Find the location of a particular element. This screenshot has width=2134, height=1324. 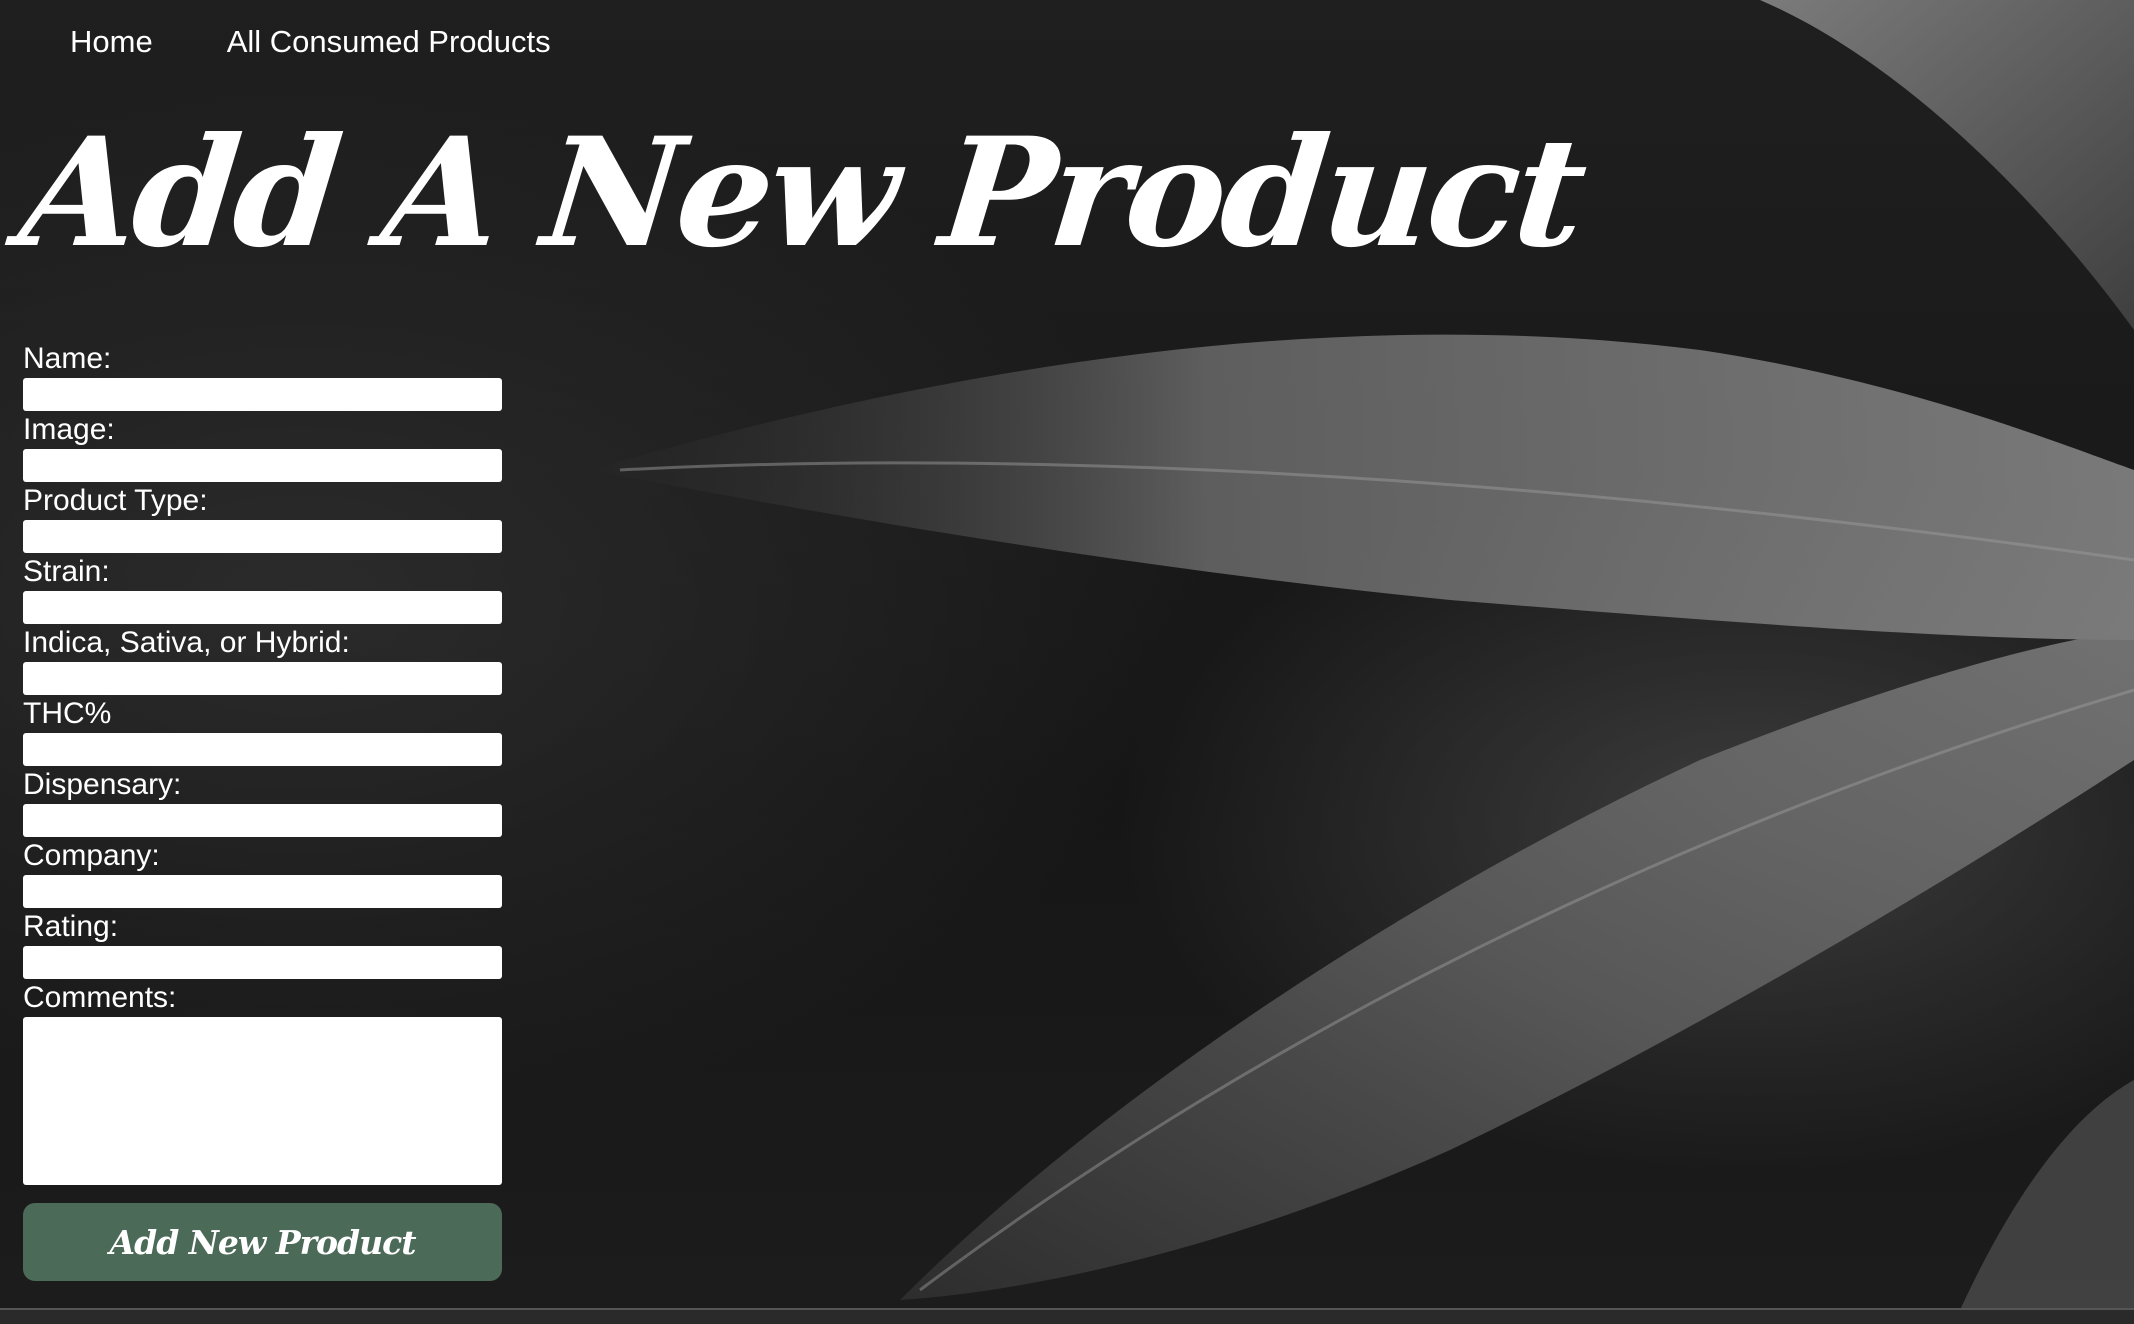

image-input is located at coordinates (262, 465).